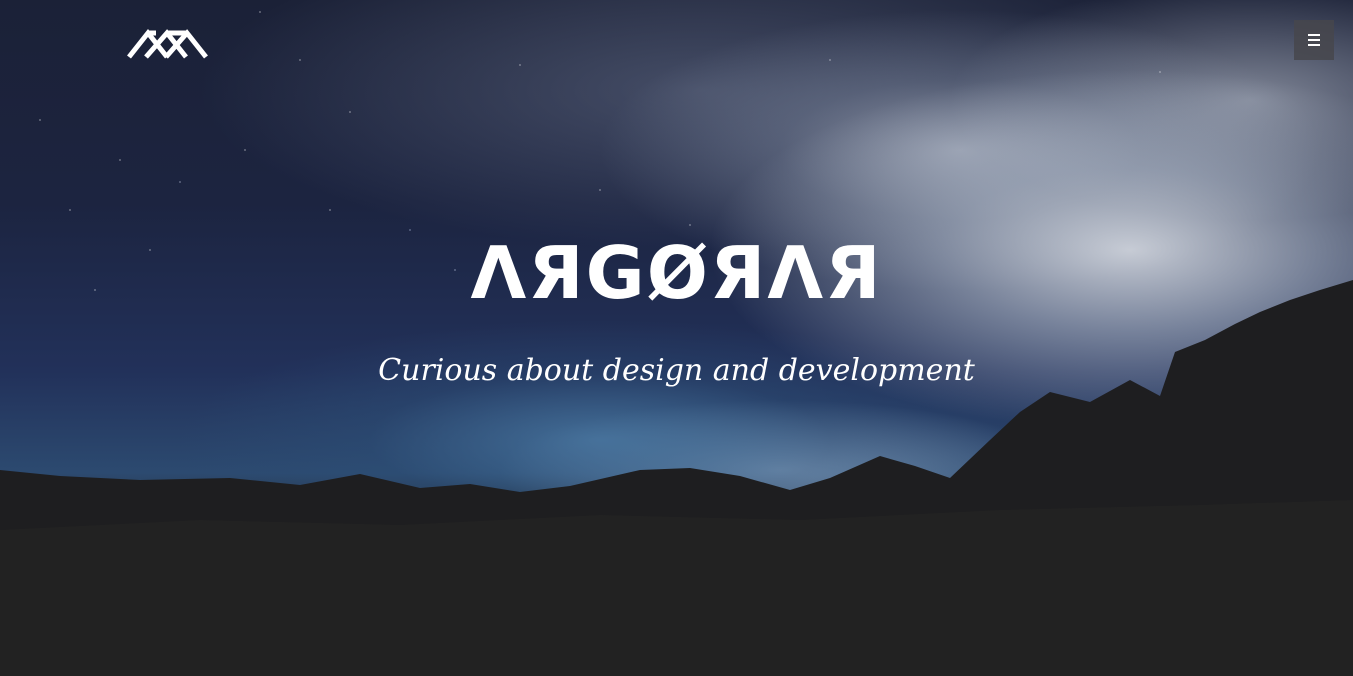  I want to click on menu-button, so click(1314, 40).